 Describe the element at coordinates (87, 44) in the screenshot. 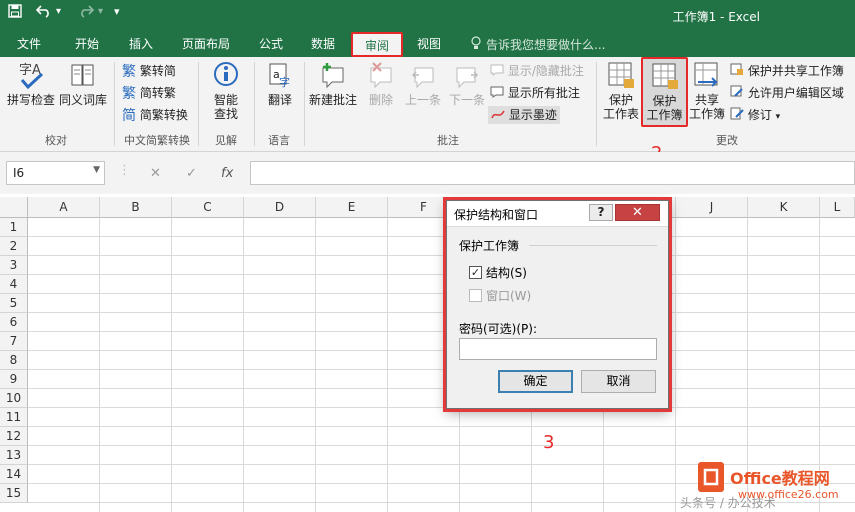

I see `tab-home: 开始` at that location.